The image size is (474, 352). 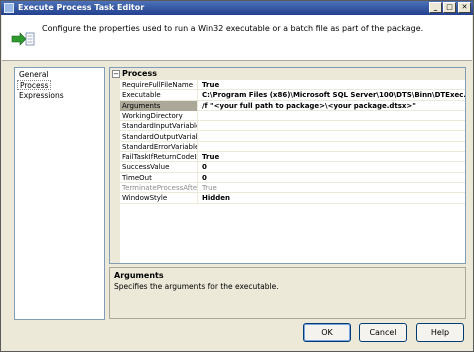 What do you see at coordinates (23, 39) in the screenshot?
I see `execute-process-icon` at bounding box center [23, 39].